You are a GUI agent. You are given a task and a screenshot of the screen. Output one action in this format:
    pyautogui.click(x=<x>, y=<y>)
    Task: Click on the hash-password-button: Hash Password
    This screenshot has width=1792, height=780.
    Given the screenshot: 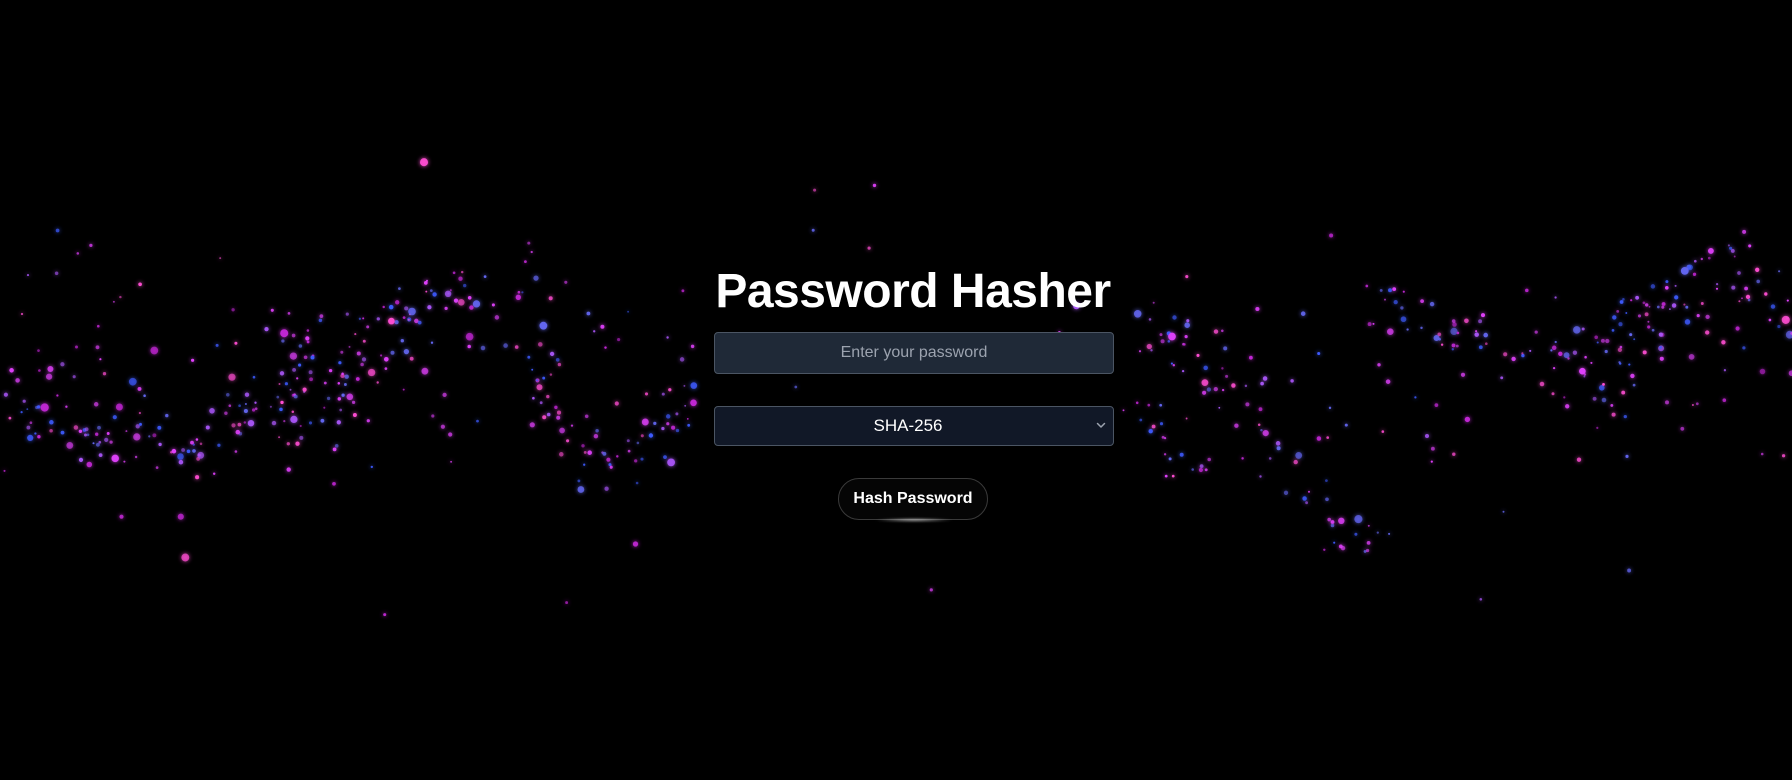 What is the action you would take?
    pyautogui.click(x=913, y=499)
    